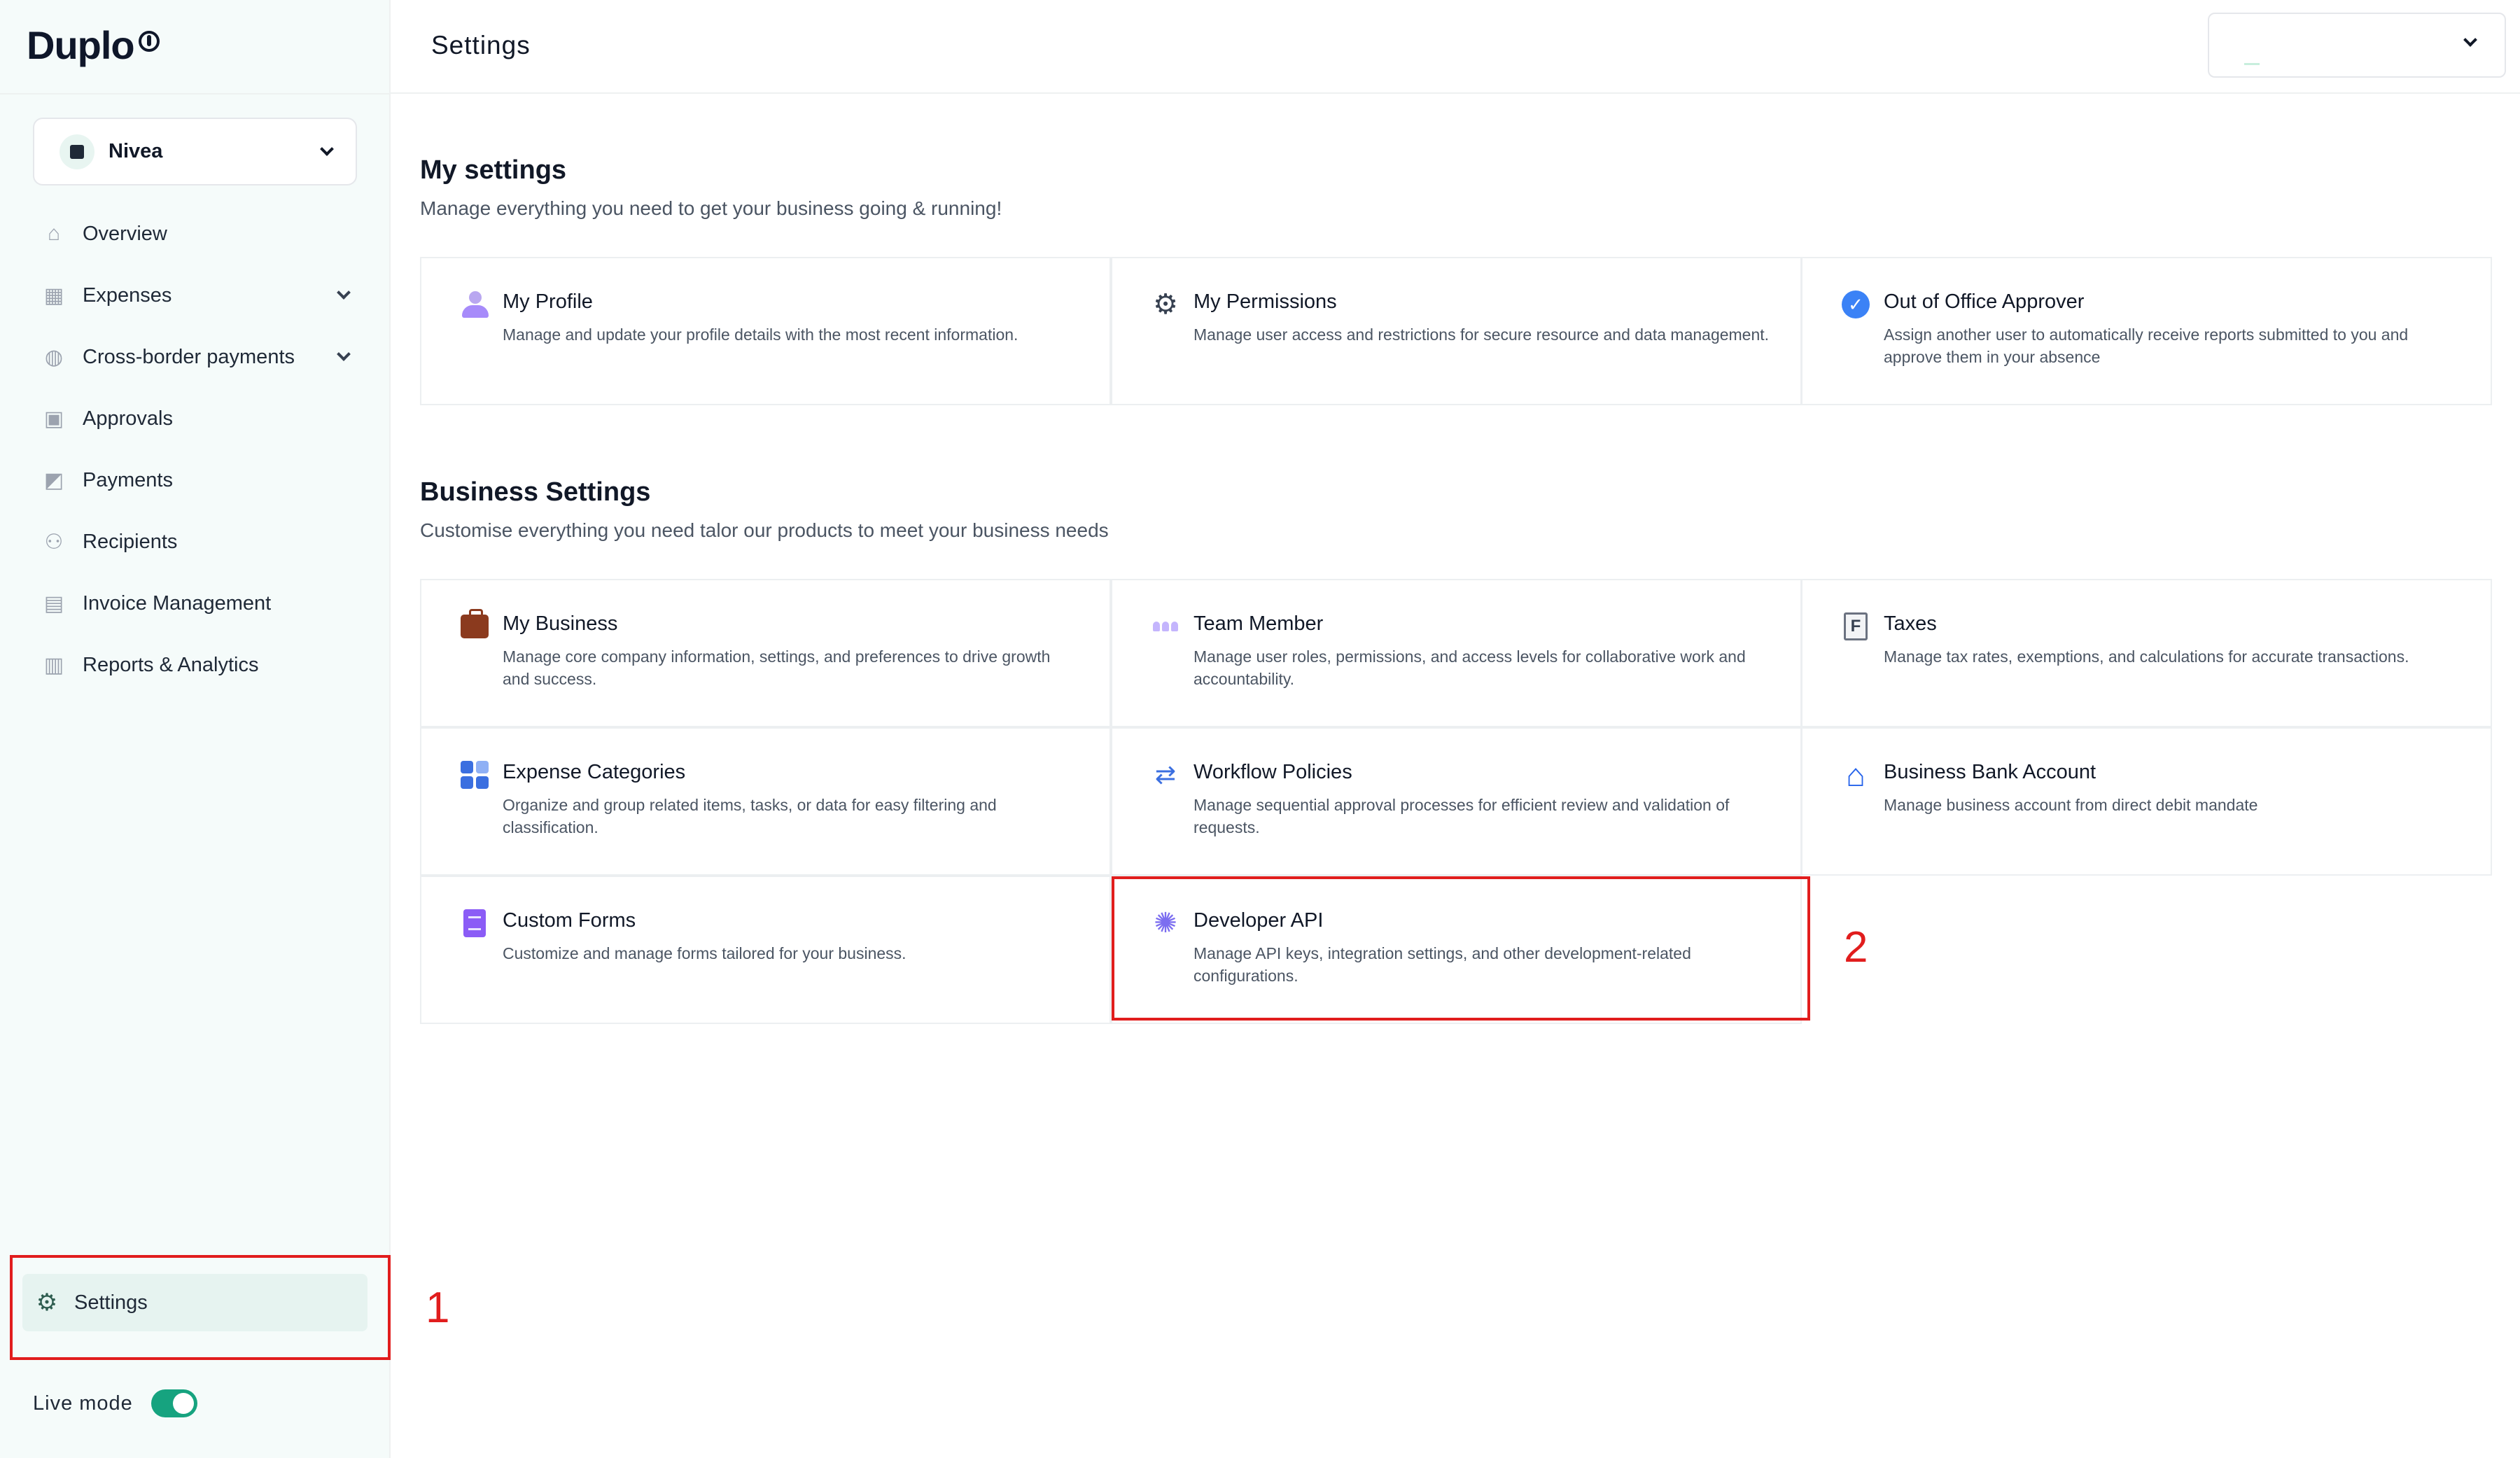 Image resolution: width=2520 pixels, height=1458 pixels. What do you see at coordinates (1455, 47) in the screenshot?
I see `top-header: Settings` at bounding box center [1455, 47].